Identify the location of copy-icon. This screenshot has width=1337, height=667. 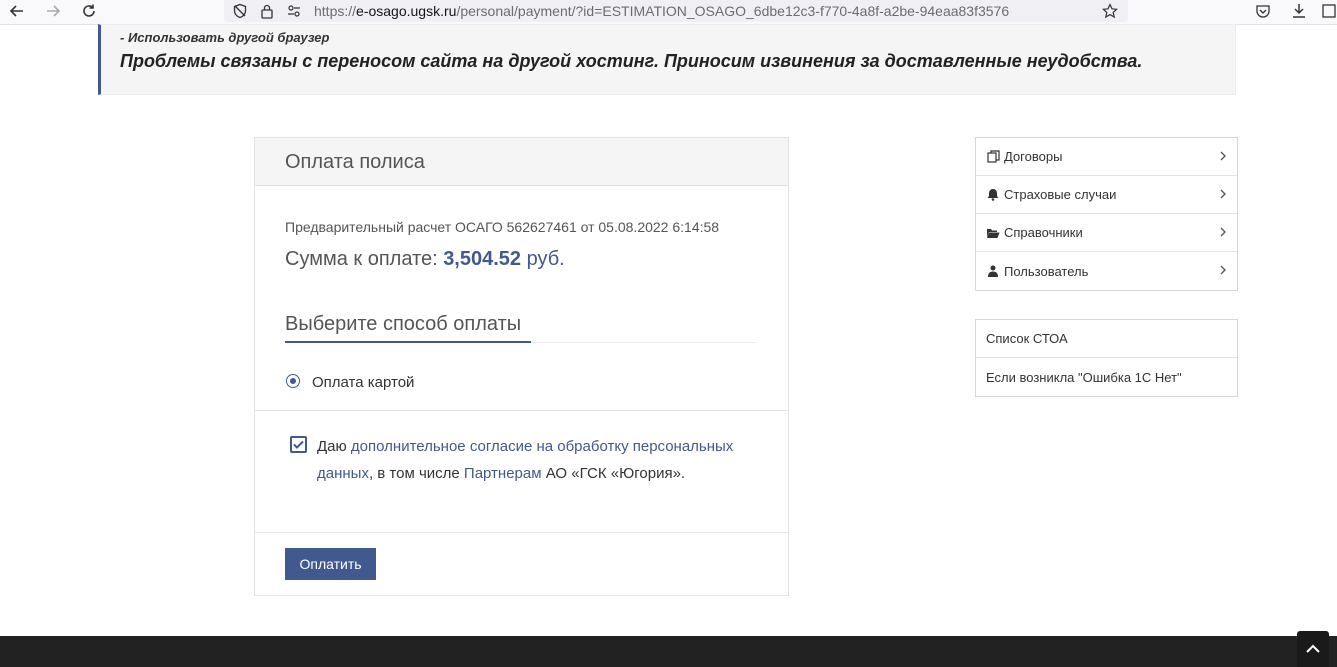
(993, 157).